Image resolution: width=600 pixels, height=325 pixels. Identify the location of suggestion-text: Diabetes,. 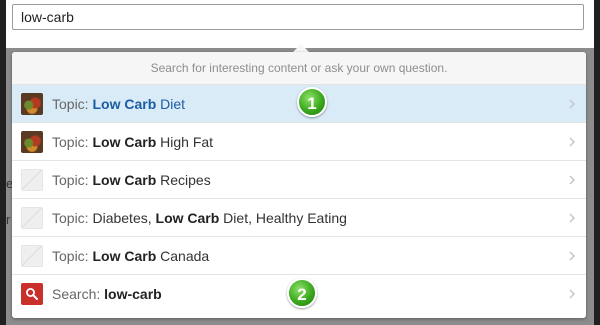
(124, 217).